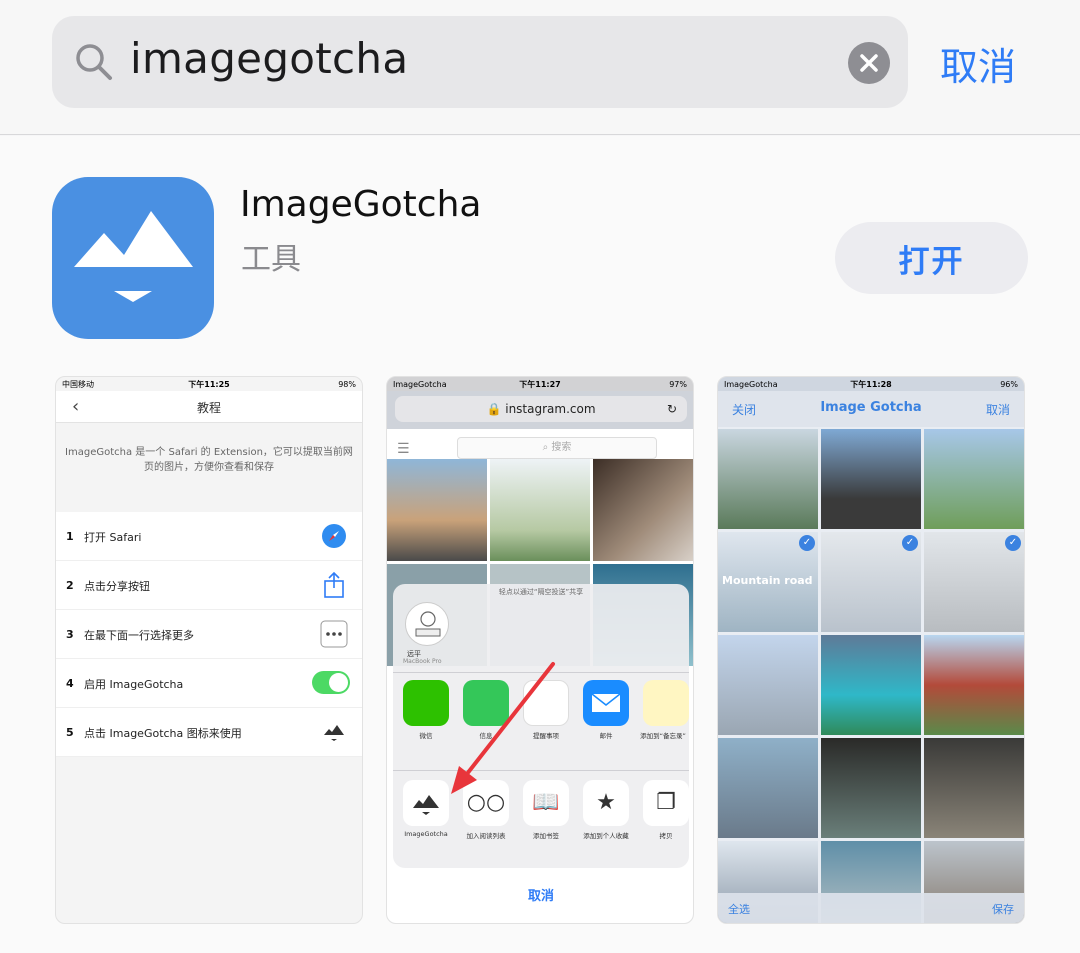 The width and height of the screenshot is (1080, 953). What do you see at coordinates (666, 803) in the screenshot?
I see `copy-icon: ❐` at bounding box center [666, 803].